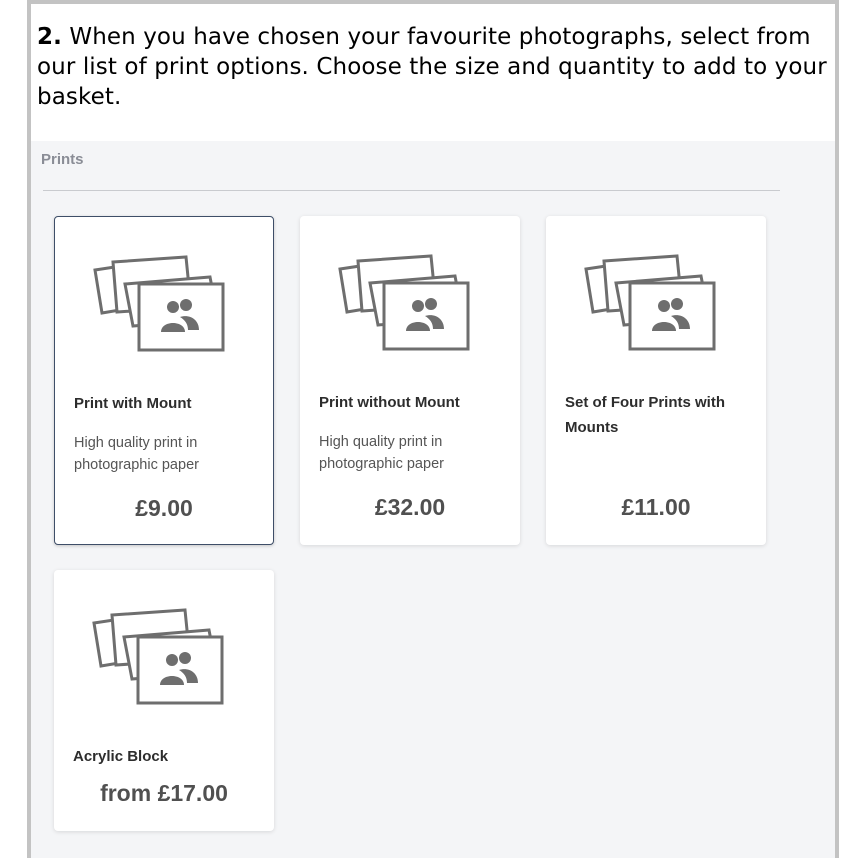  I want to click on card-price: £11.00, so click(656, 507).